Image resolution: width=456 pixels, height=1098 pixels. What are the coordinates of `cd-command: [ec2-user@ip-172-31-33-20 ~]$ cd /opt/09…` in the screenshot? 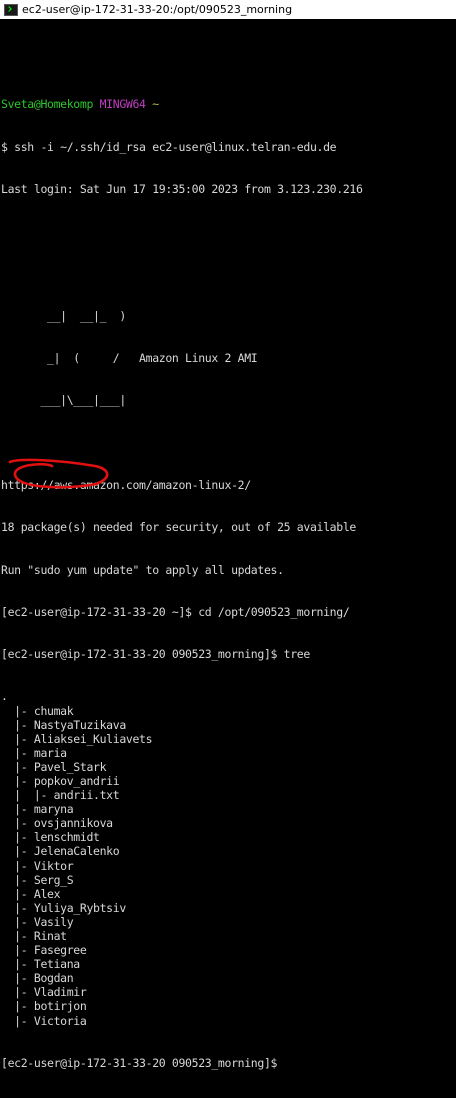 It's located at (175, 611).